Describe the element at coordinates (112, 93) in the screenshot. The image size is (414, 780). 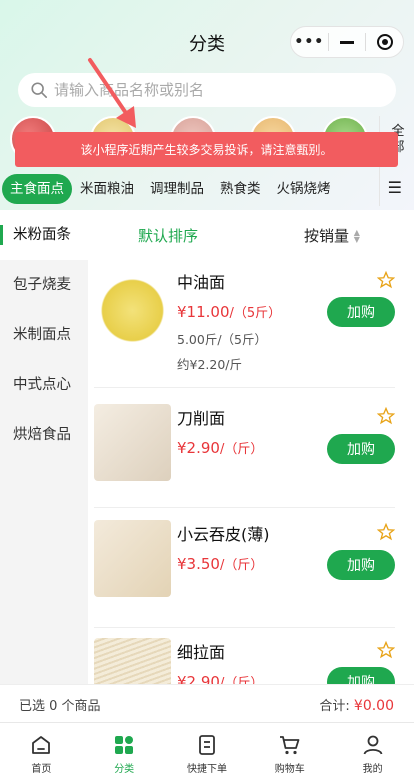
I see `red-arrow-annotation-icon` at that location.